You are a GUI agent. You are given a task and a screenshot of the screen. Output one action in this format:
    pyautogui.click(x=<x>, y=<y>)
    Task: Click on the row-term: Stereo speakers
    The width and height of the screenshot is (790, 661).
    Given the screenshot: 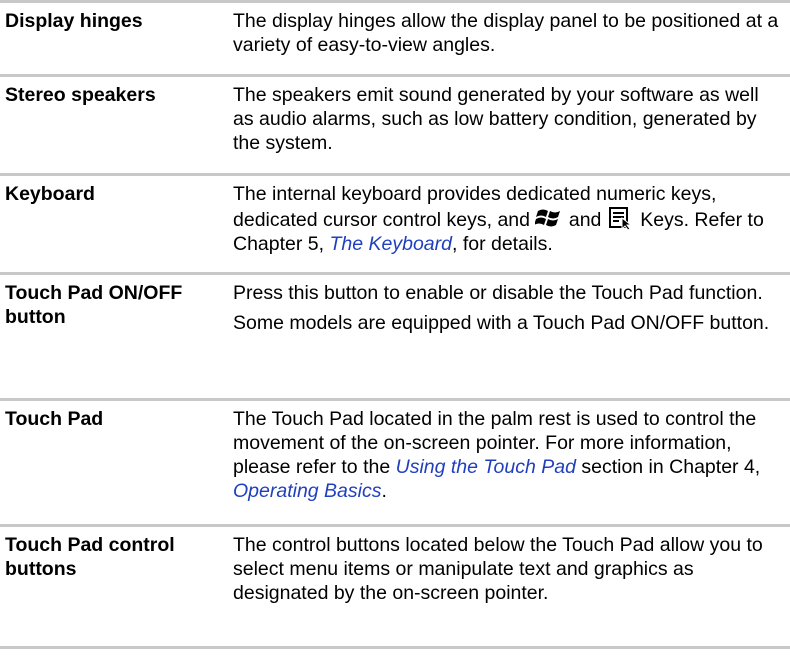 What is the action you would take?
    pyautogui.click(x=80, y=95)
    